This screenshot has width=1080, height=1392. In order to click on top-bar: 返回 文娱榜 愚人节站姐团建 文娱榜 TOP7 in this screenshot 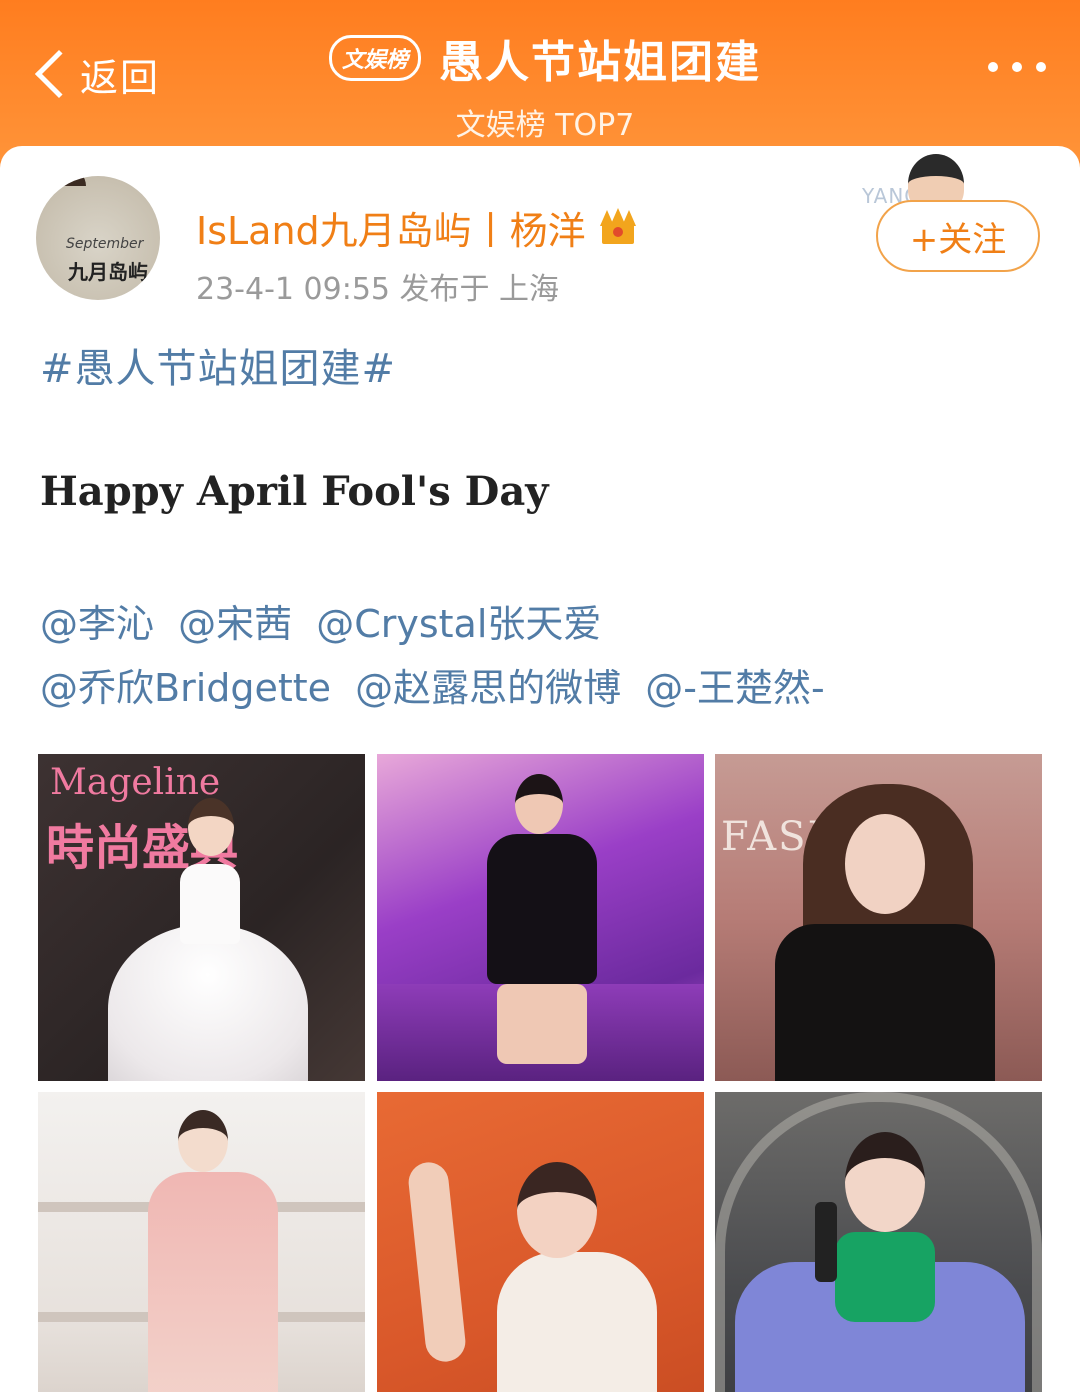, I will do `click(540, 80)`.